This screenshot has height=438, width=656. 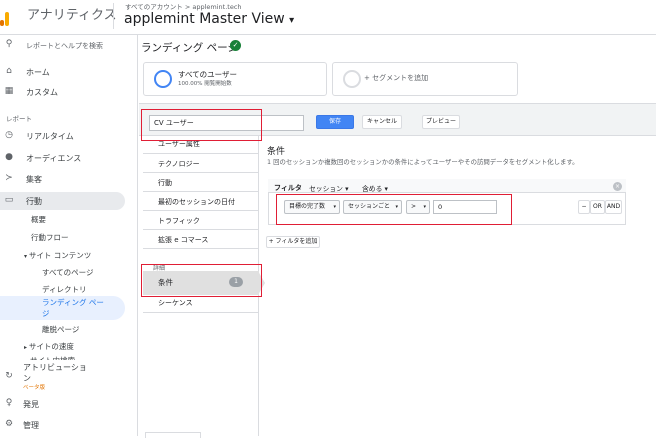 What do you see at coordinates (46, 313) in the screenshot?
I see `sidebar-item-landing-page-line2: ジ` at bounding box center [46, 313].